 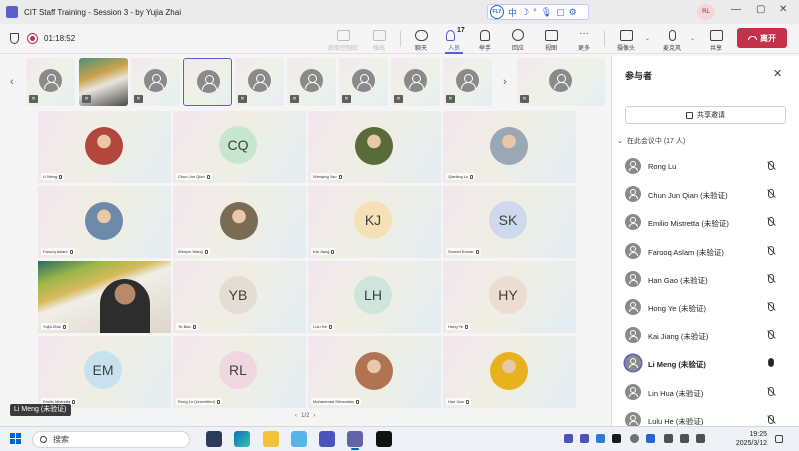 I want to click on file-explorer-icon, so click(x=271, y=439).